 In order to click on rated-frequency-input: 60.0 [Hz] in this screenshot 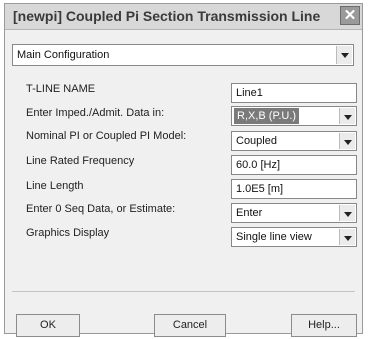, I will do `click(294, 165)`.